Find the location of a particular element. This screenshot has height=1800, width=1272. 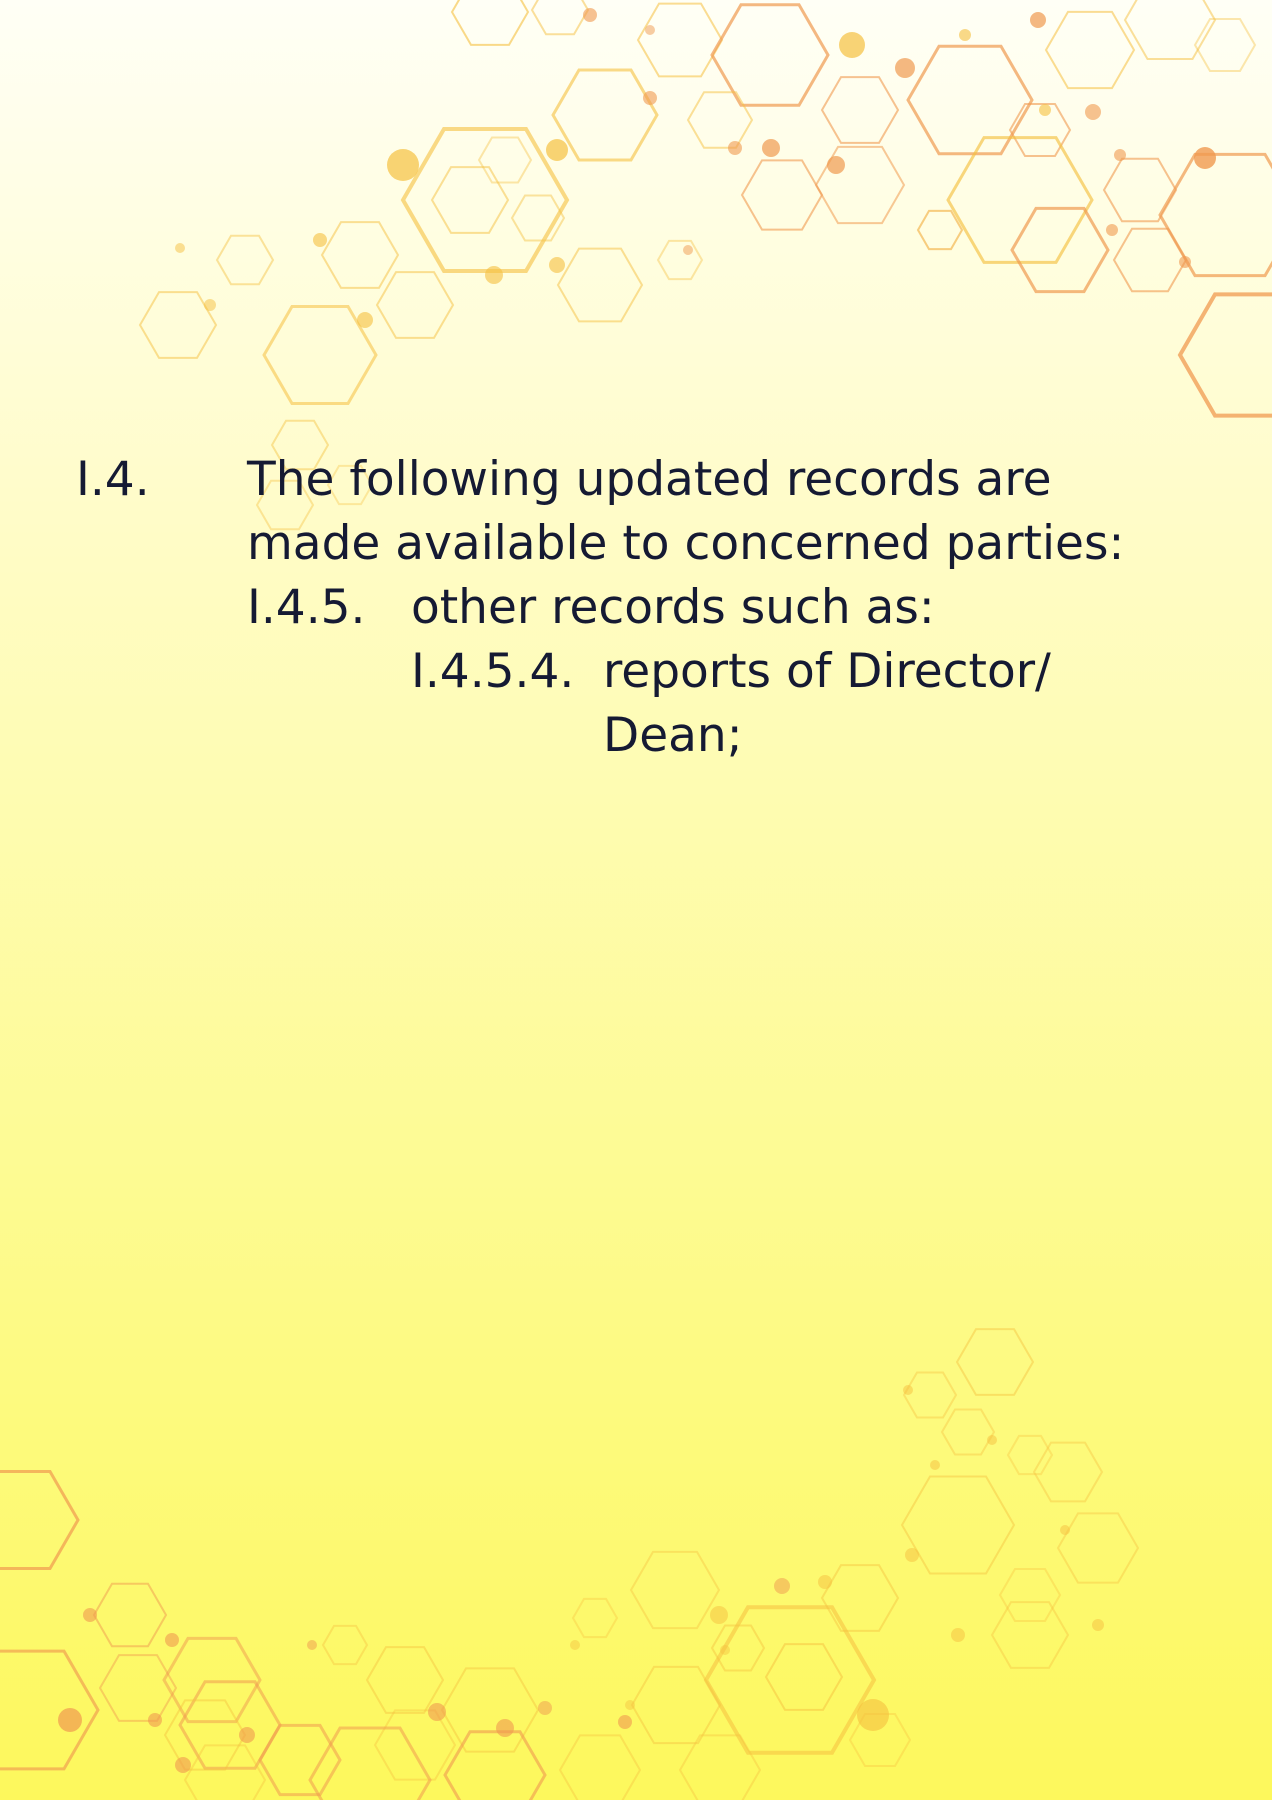

clause-1-4-text-line-1: The following updated records are is located at coordinates (649, 479).